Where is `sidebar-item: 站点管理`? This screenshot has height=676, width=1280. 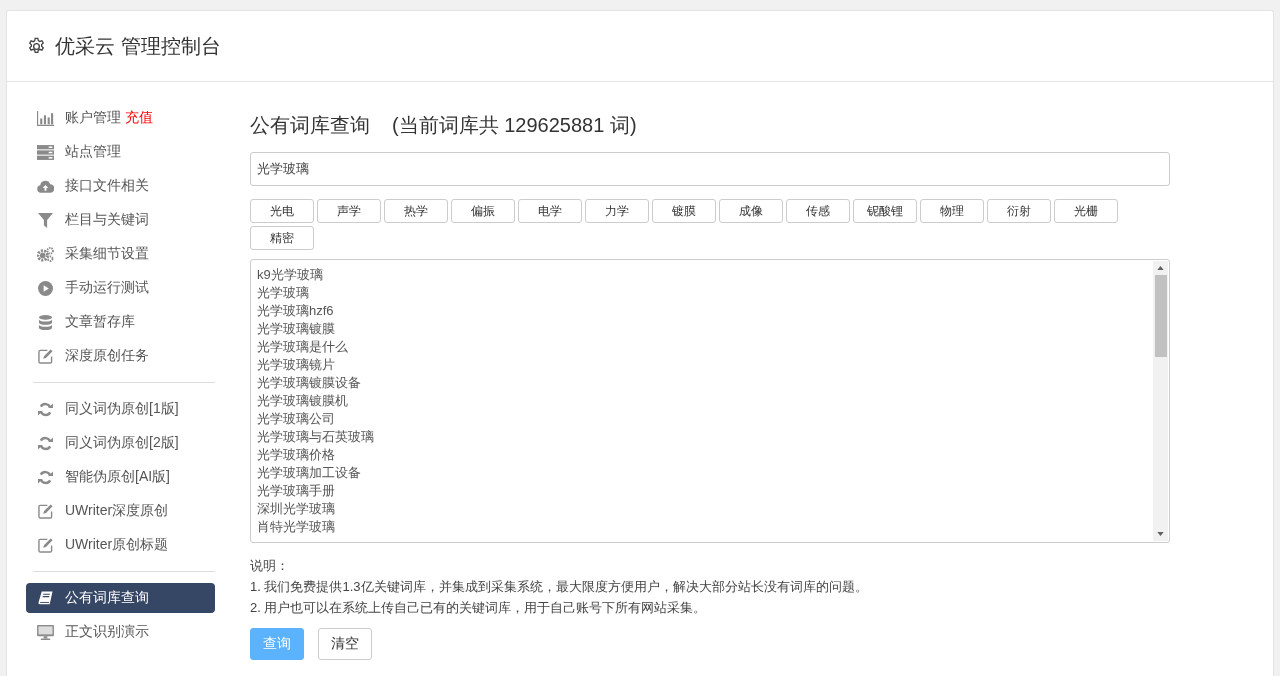
sidebar-item: 站点管理 is located at coordinates (120, 152).